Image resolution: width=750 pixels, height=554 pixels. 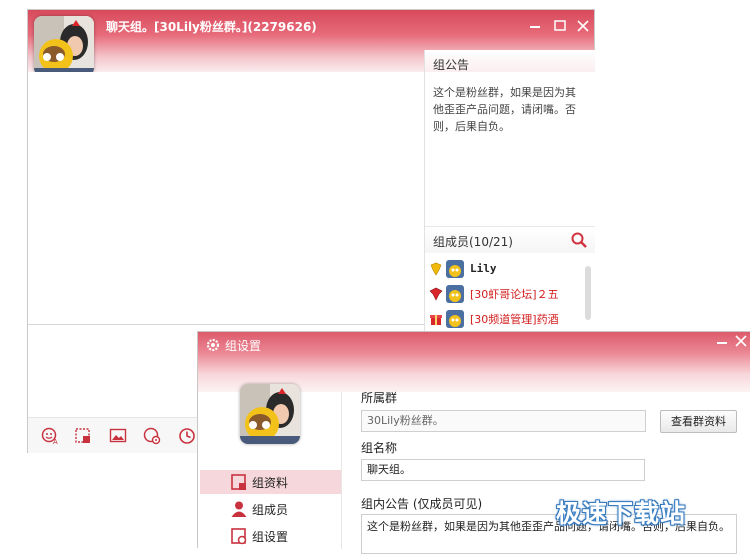 What do you see at coordinates (503, 421) in the screenshot?
I see `parent-group-field: 30Lily粉丝群。` at bounding box center [503, 421].